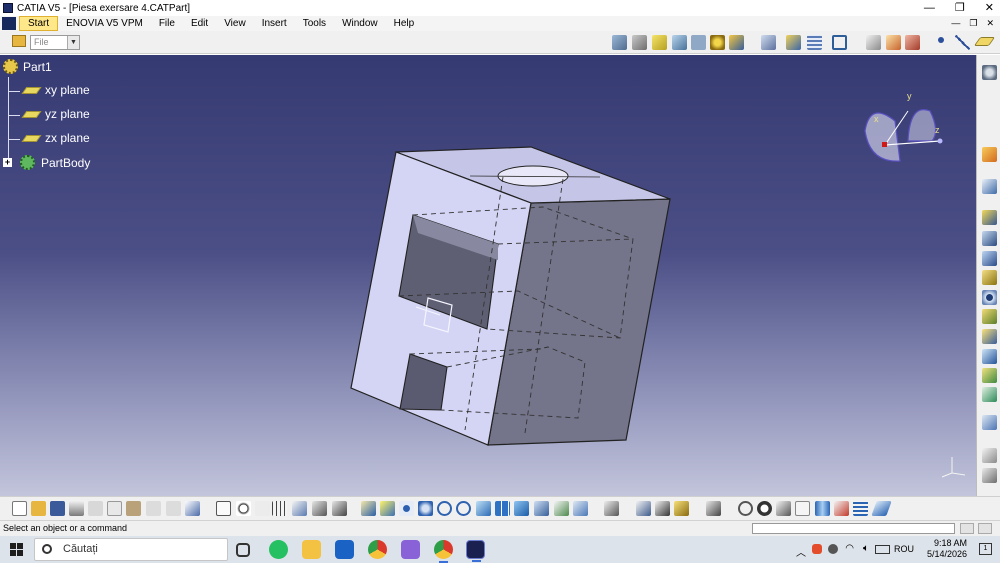 The width and height of the screenshot is (1000, 563). I want to click on clock: 9:18 AM 5/14/2026, so click(947, 549).